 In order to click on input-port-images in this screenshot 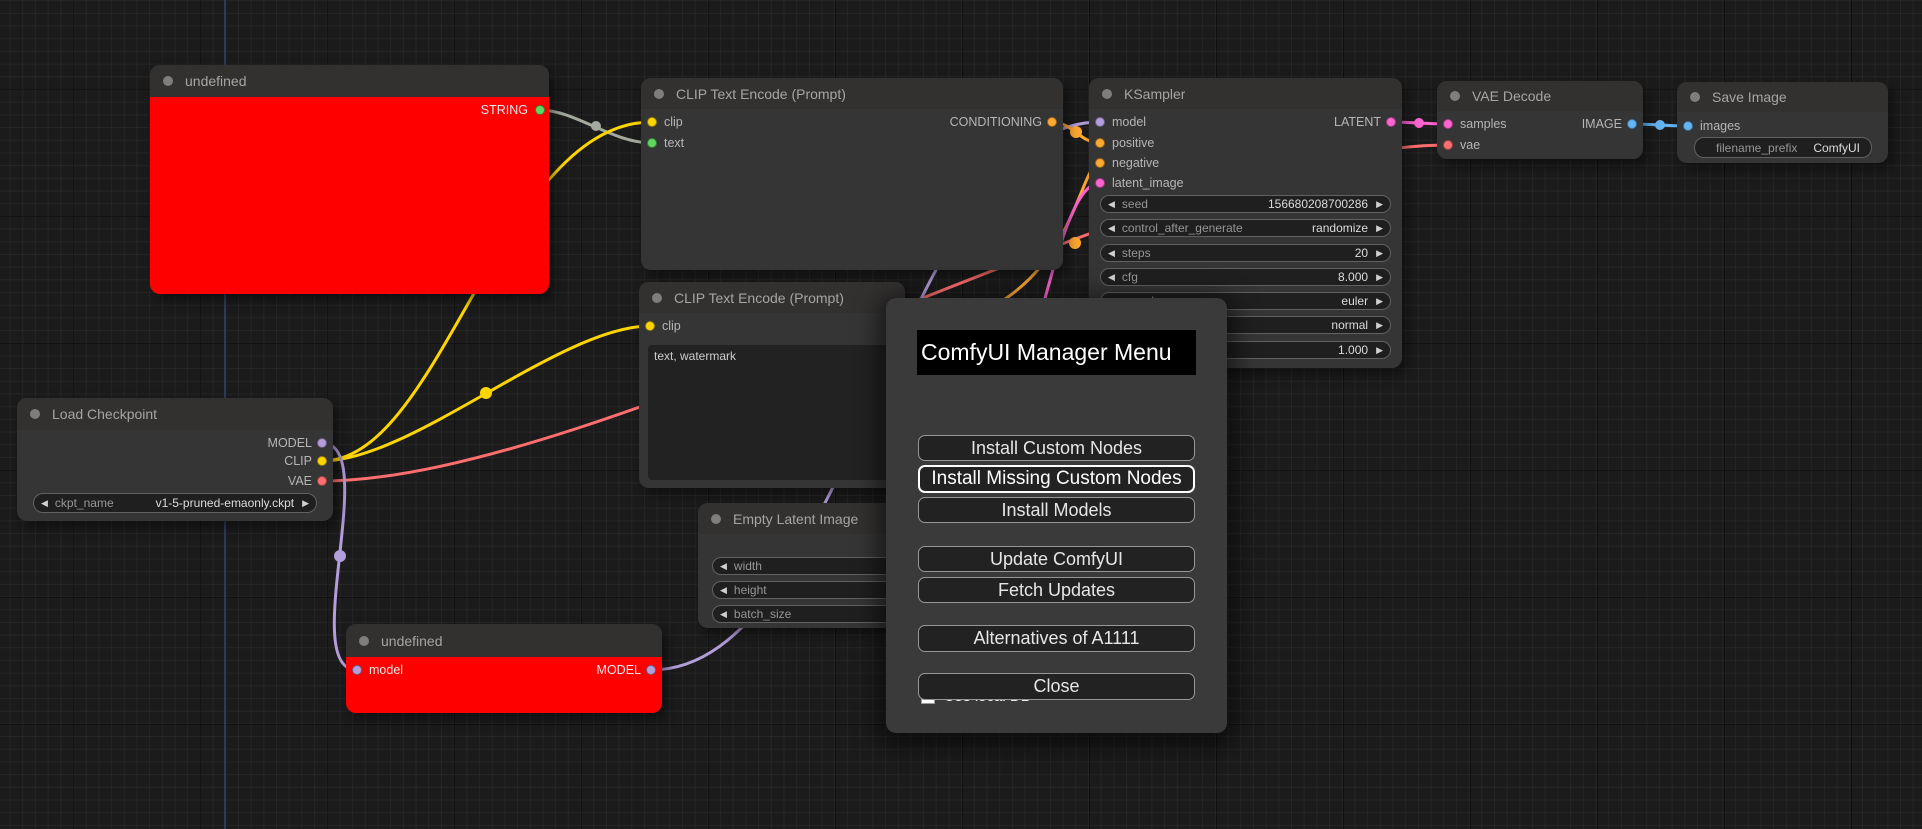, I will do `click(1688, 126)`.